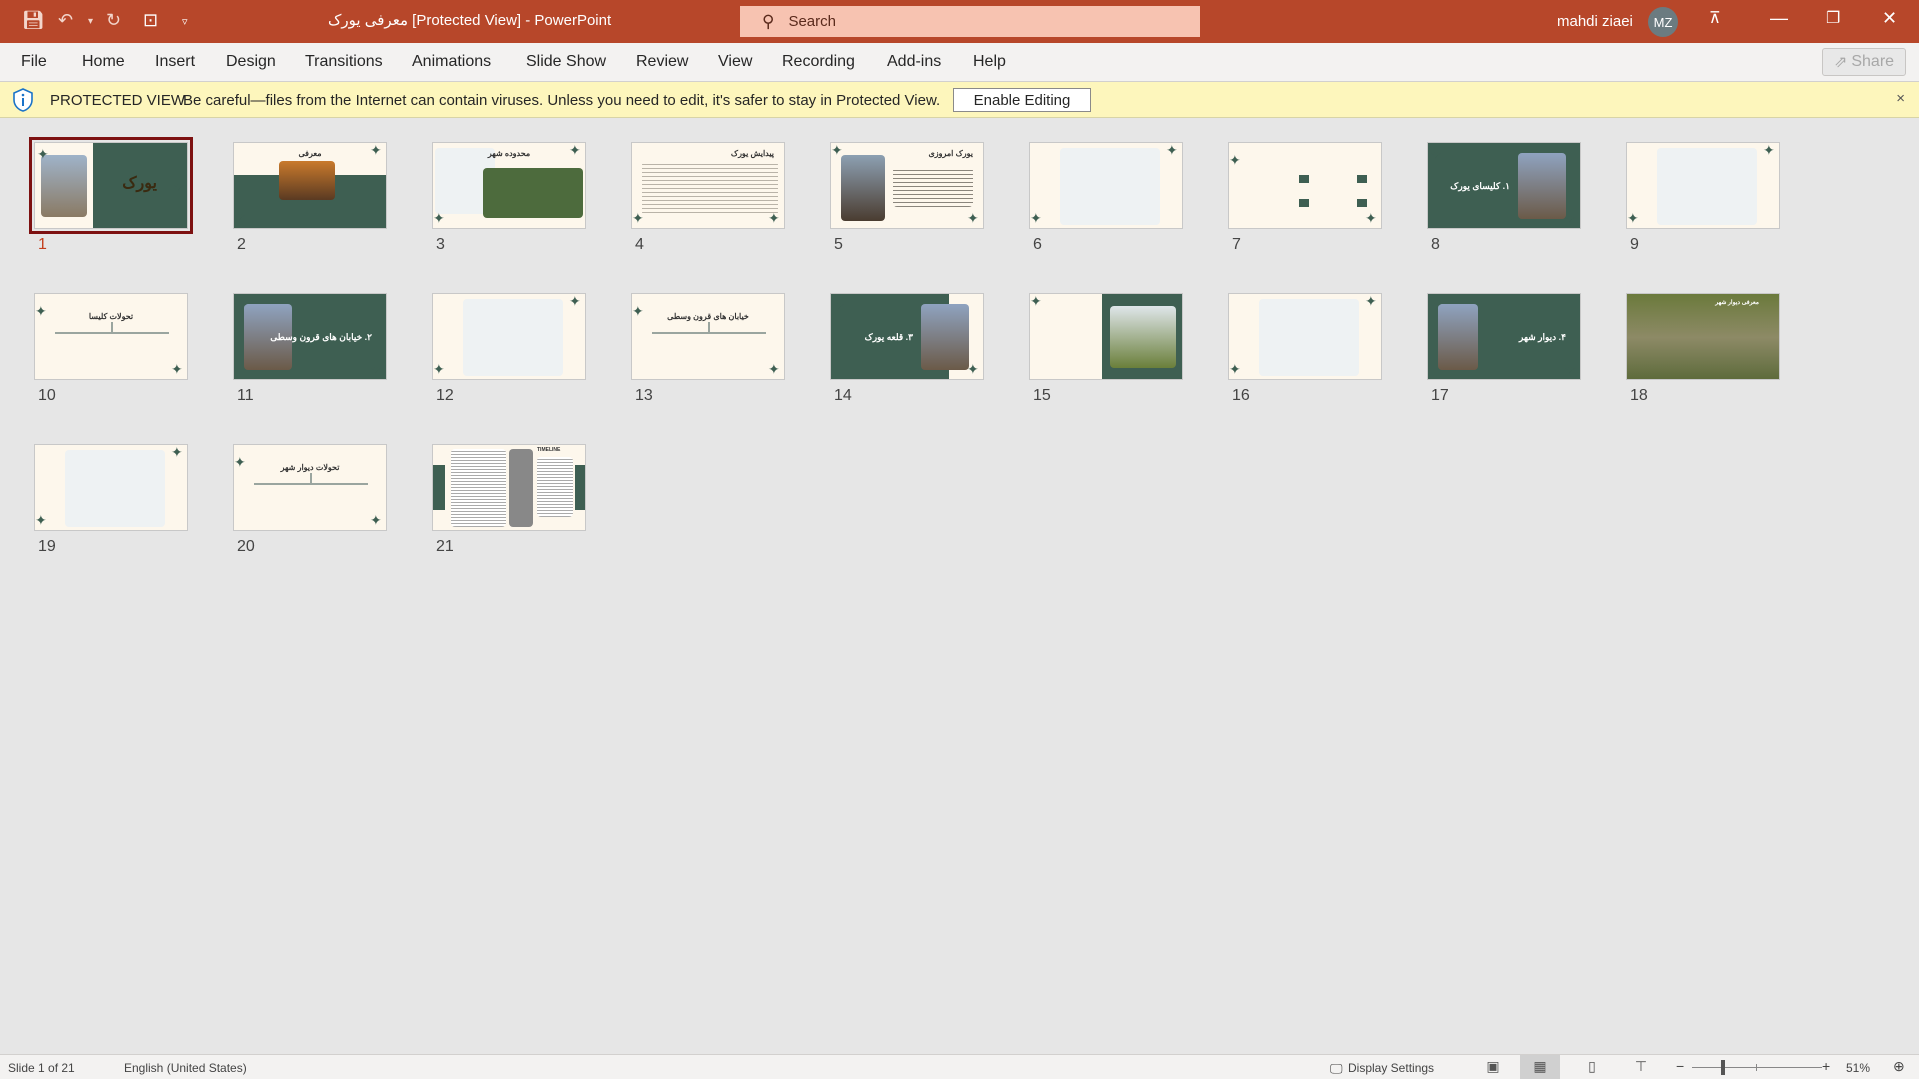 Image resolution: width=1919 pixels, height=1079 pixels. I want to click on tab-help: Help, so click(989, 62).